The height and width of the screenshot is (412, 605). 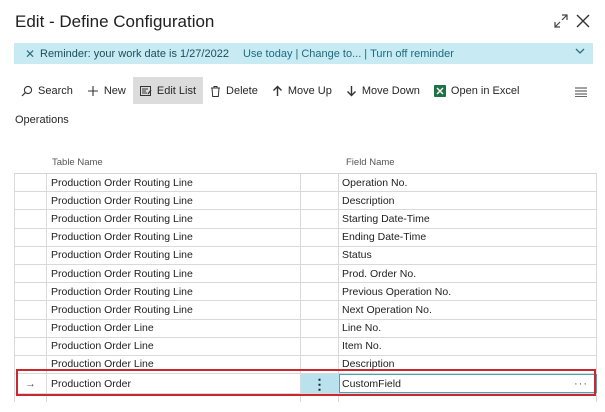 I want to click on field-name-cell: Next Operation No., so click(x=468, y=310).